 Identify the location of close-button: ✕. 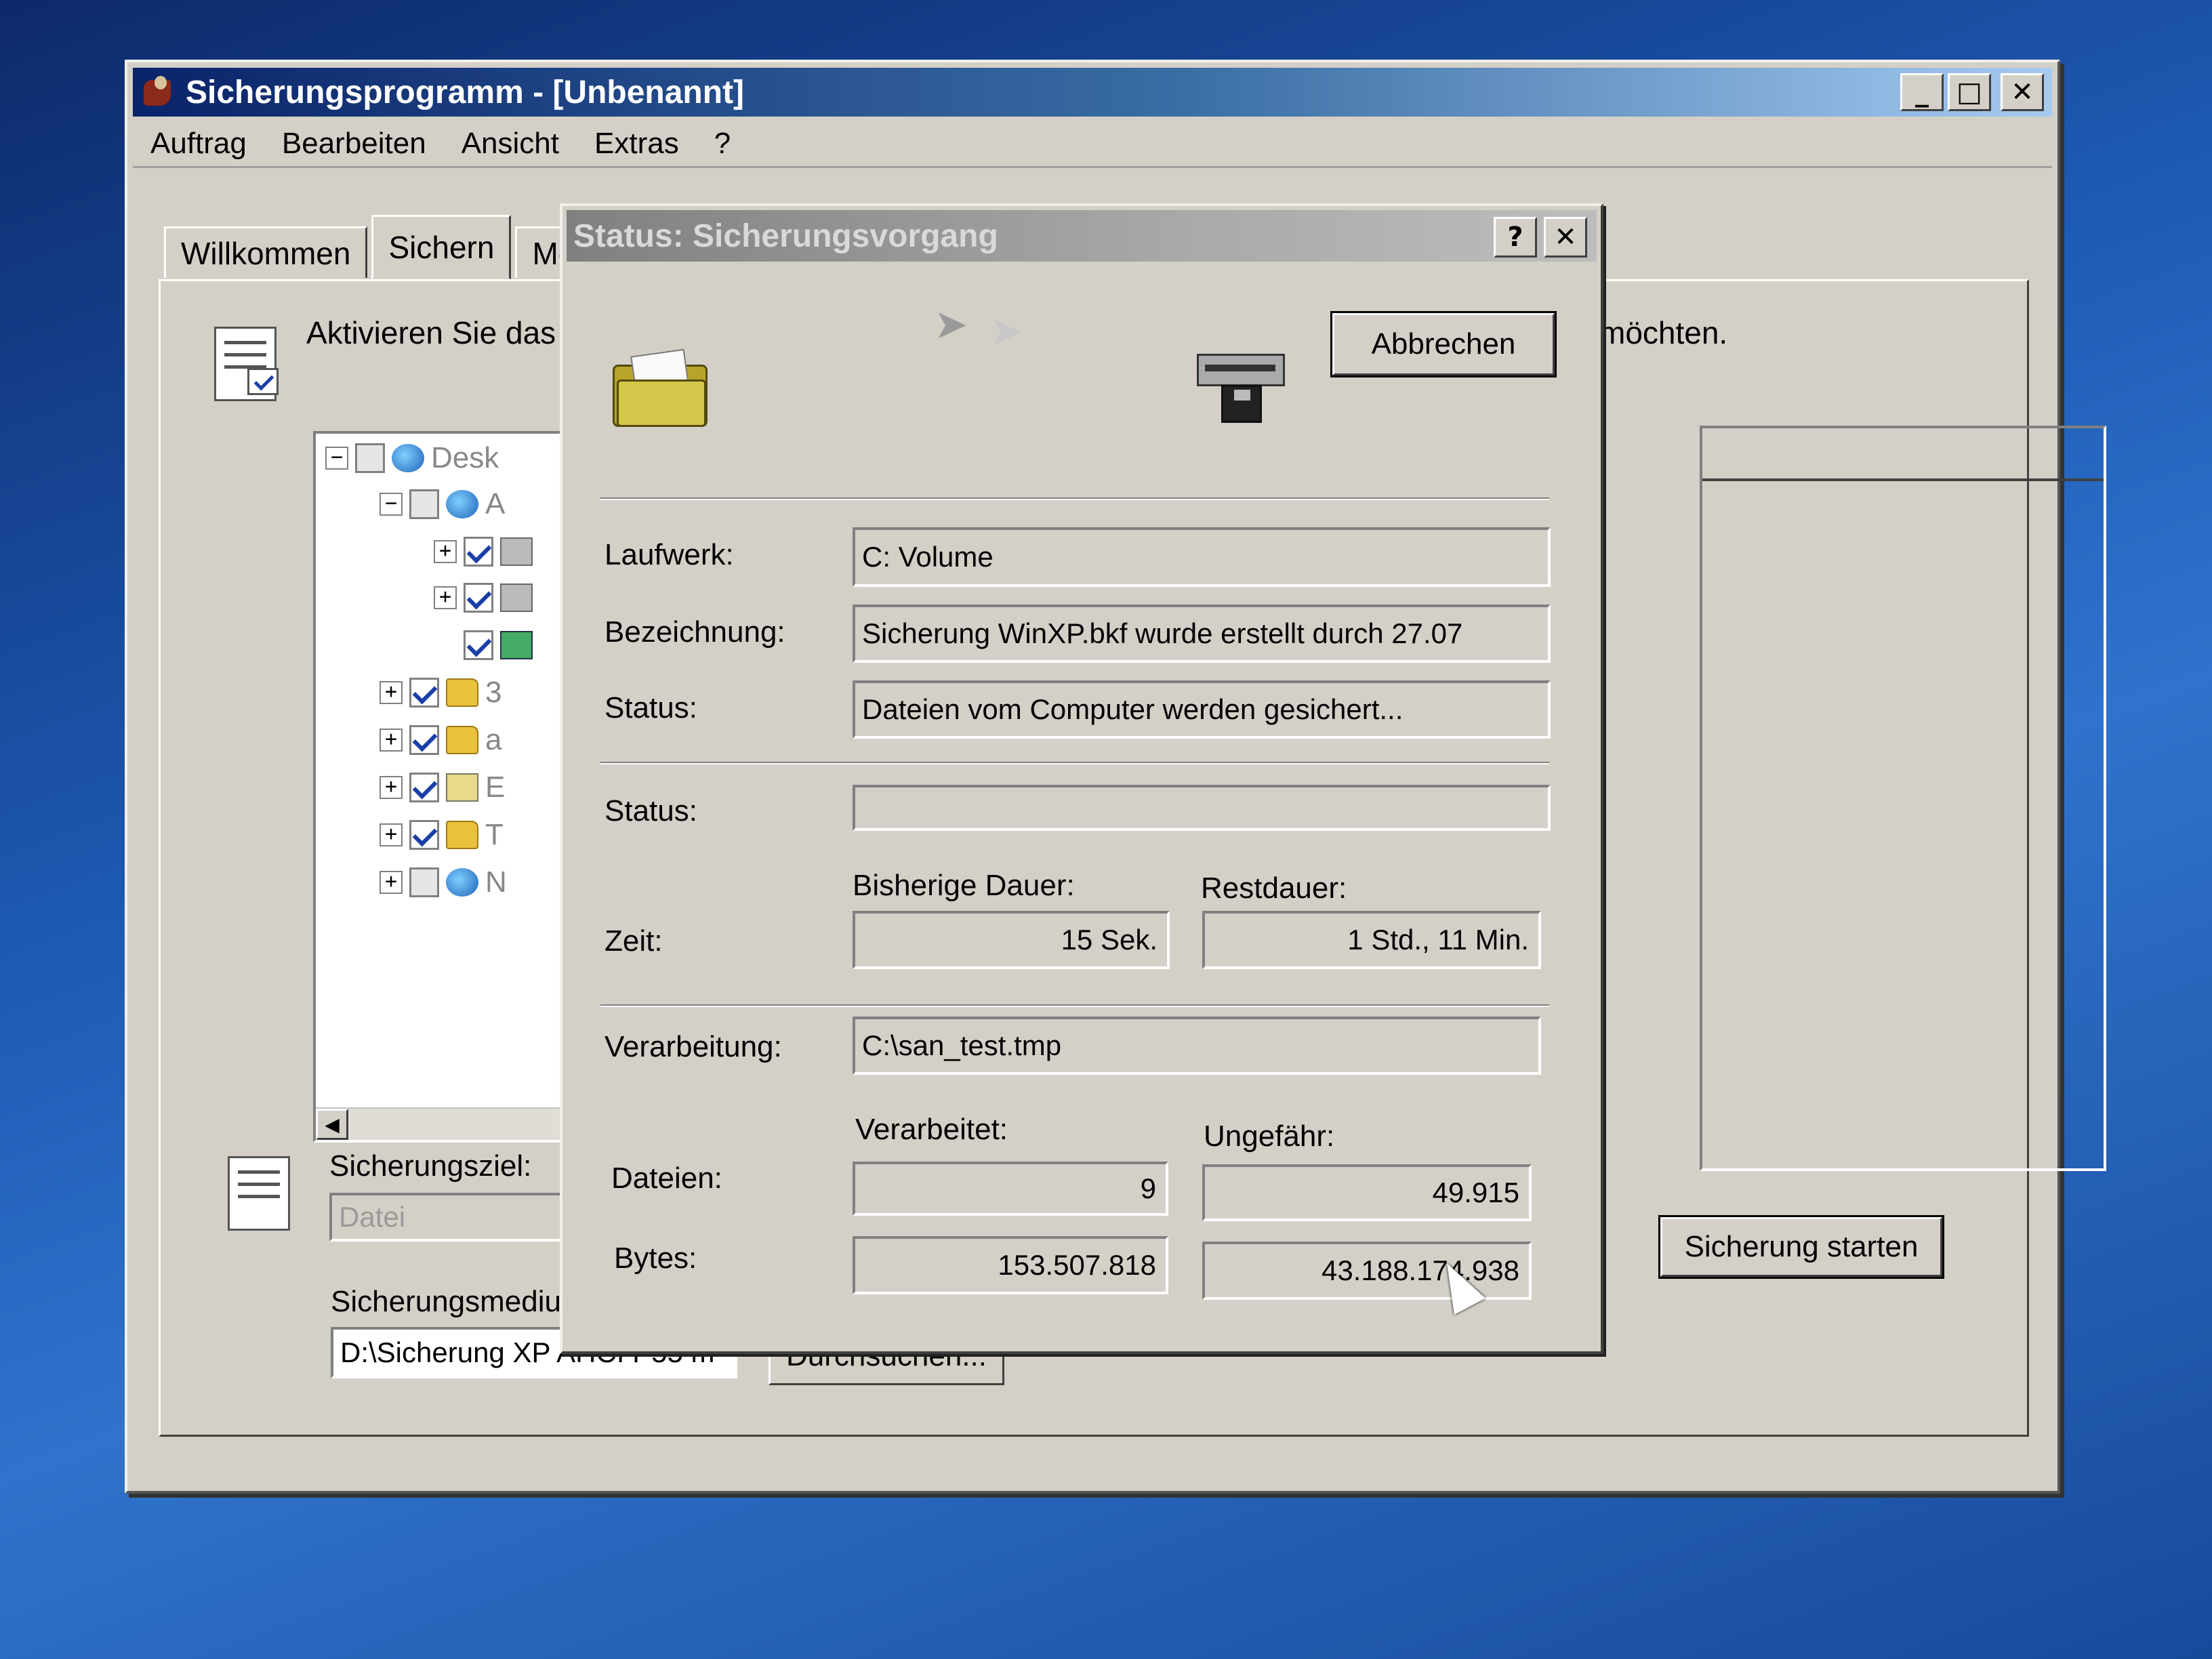
(2022, 92).